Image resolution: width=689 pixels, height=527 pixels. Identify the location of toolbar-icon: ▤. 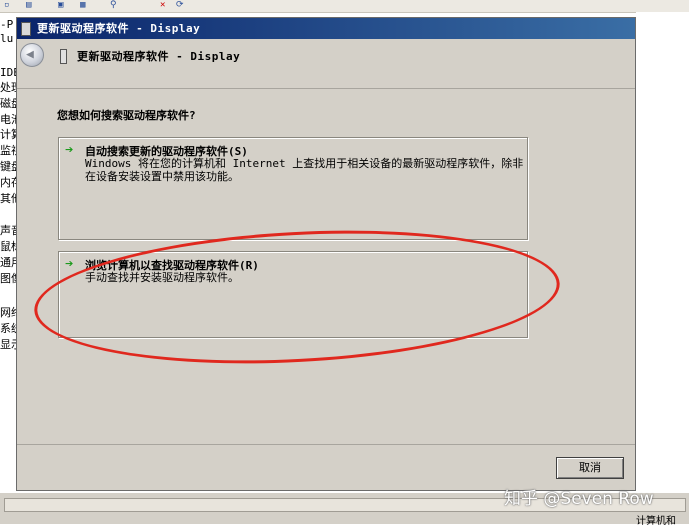
(28, 5).